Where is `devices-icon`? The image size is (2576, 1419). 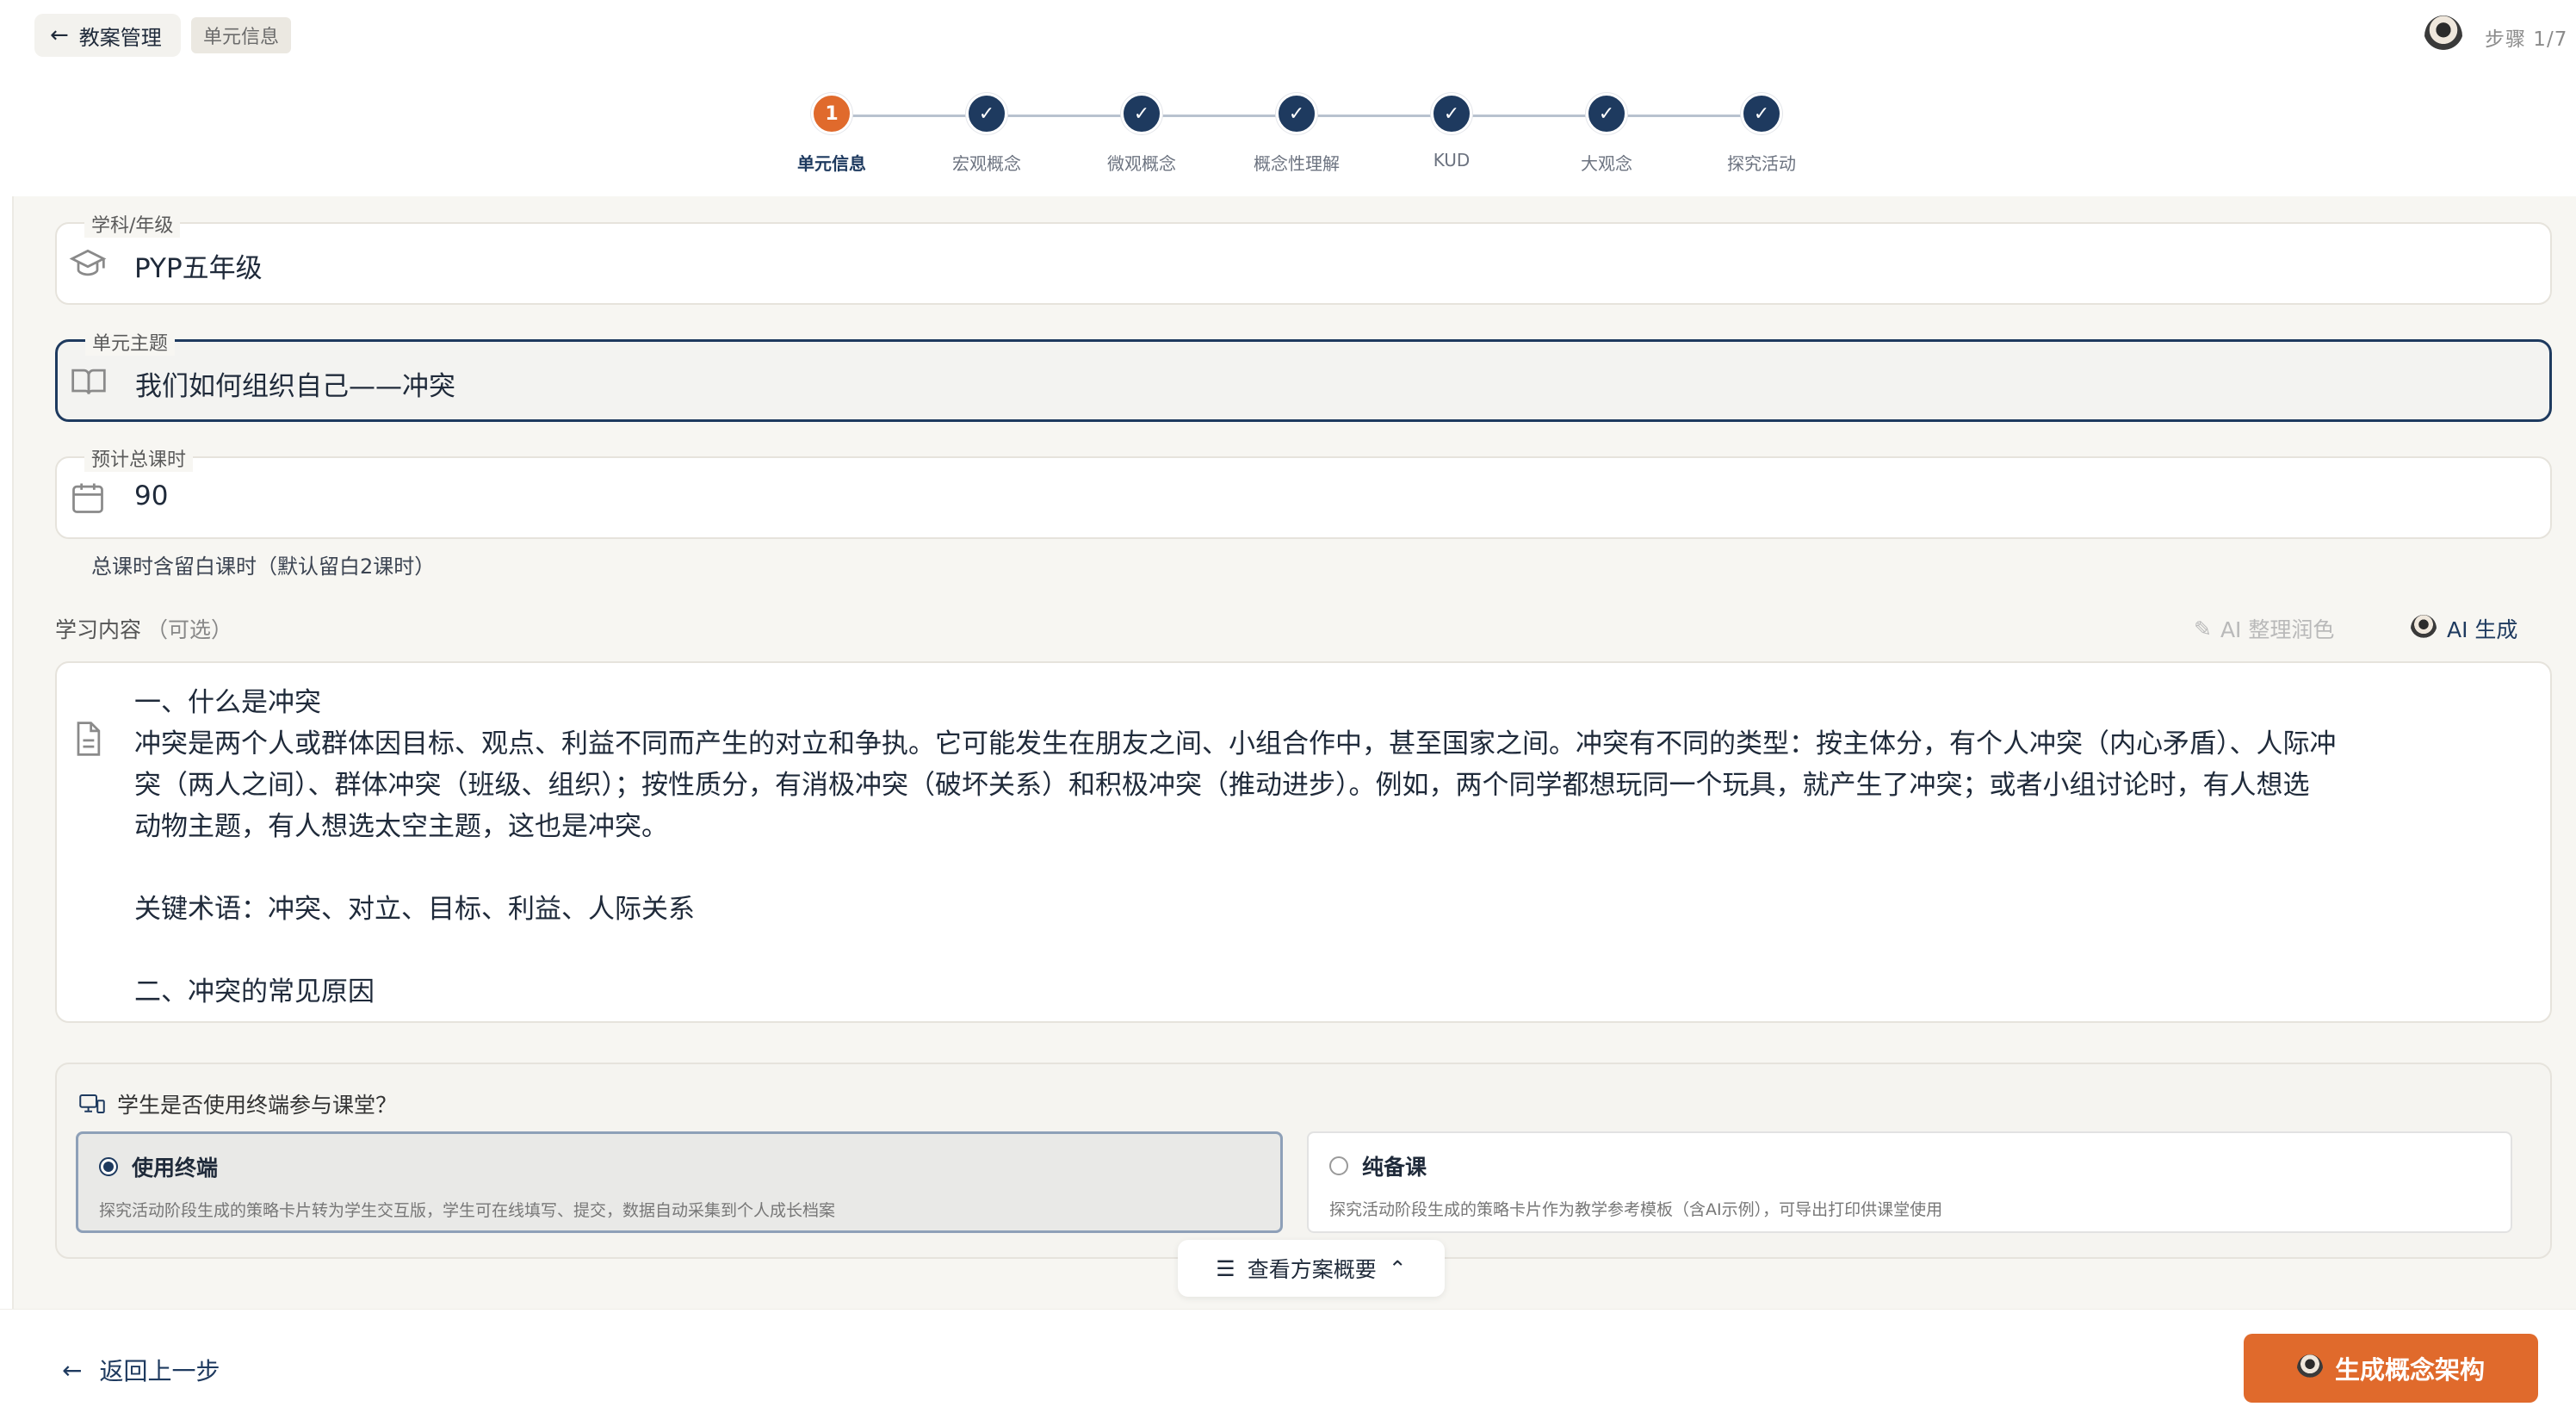
devices-icon is located at coordinates (92, 1103).